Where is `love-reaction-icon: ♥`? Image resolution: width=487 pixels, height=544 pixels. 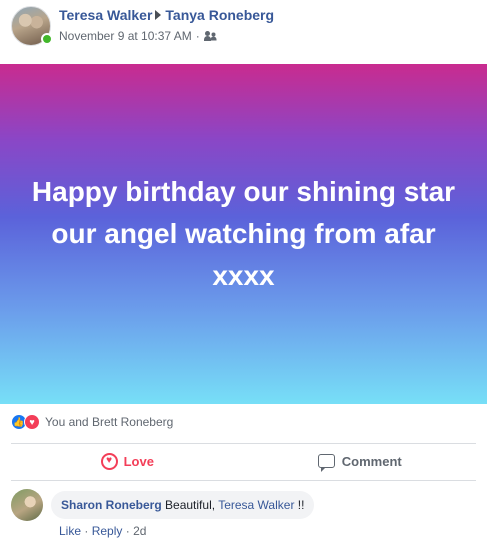 love-reaction-icon: ♥ is located at coordinates (32, 422).